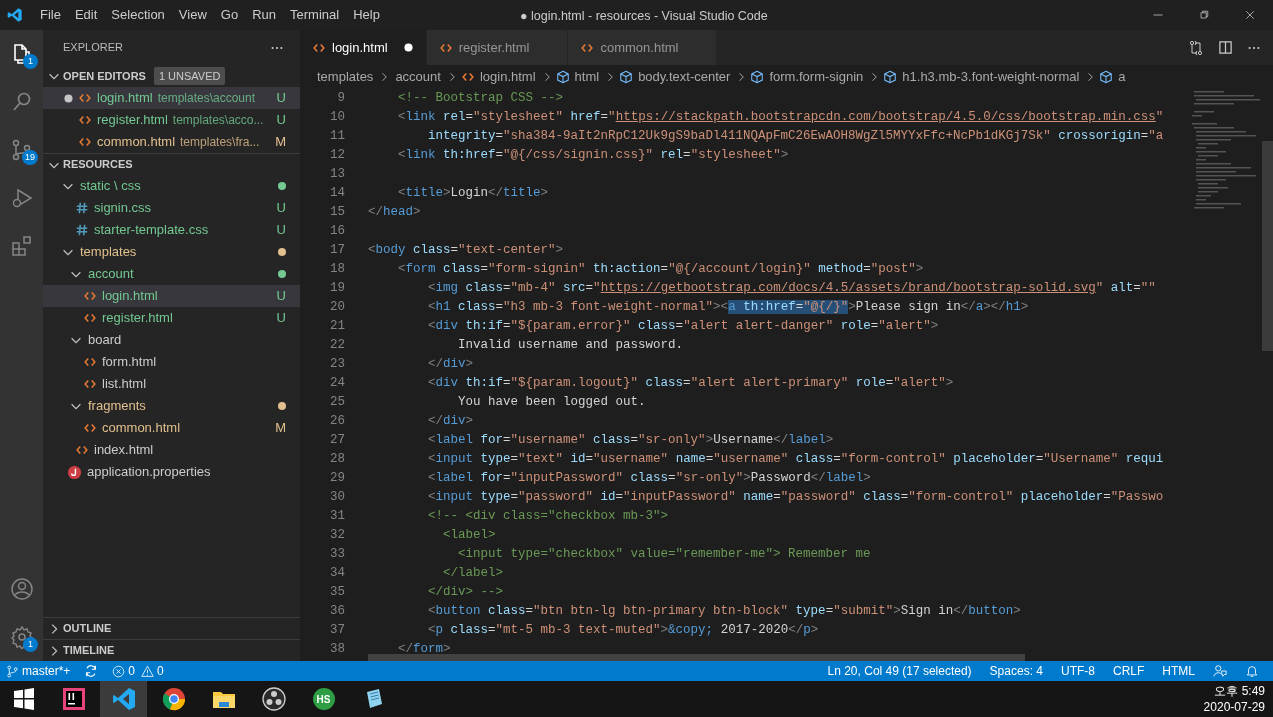  Describe the element at coordinates (345, 77) in the screenshot. I see `breadcrumb-item: templates` at that location.